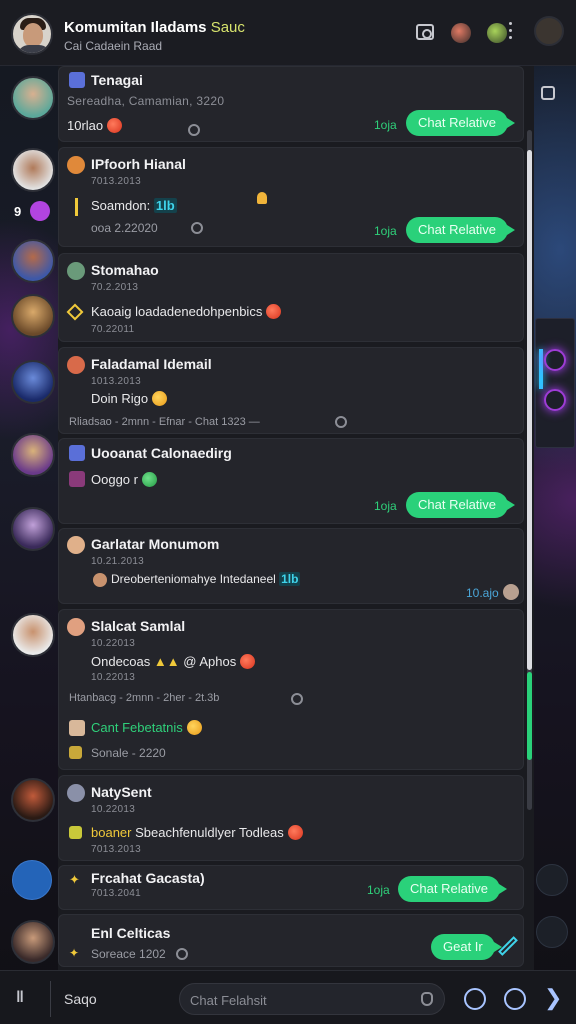 The width and height of the screenshot is (576, 1024). I want to click on chat-meta: 70.22011, so click(113, 329).